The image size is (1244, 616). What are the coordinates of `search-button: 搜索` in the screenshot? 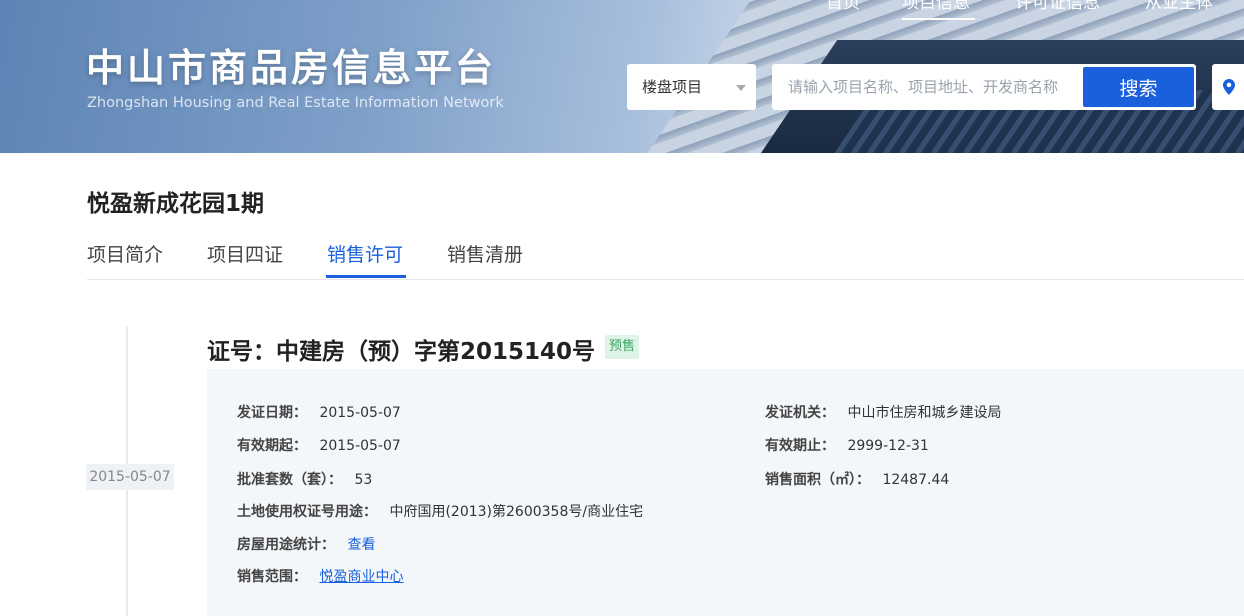 It's located at (1138, 87).